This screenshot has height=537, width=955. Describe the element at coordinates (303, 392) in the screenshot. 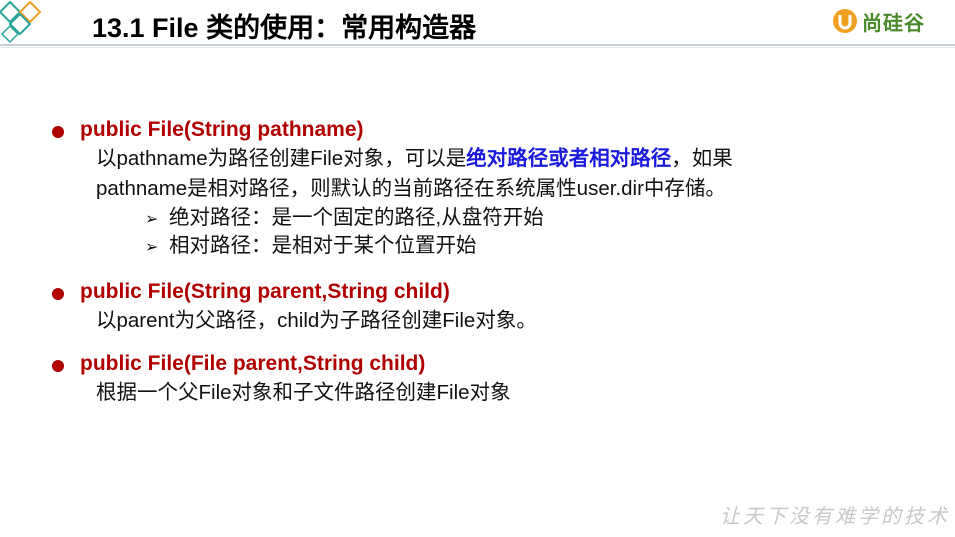

I see `constructor-description-line: 根据一个父File对象和子文件路径创建File对象` at that location.